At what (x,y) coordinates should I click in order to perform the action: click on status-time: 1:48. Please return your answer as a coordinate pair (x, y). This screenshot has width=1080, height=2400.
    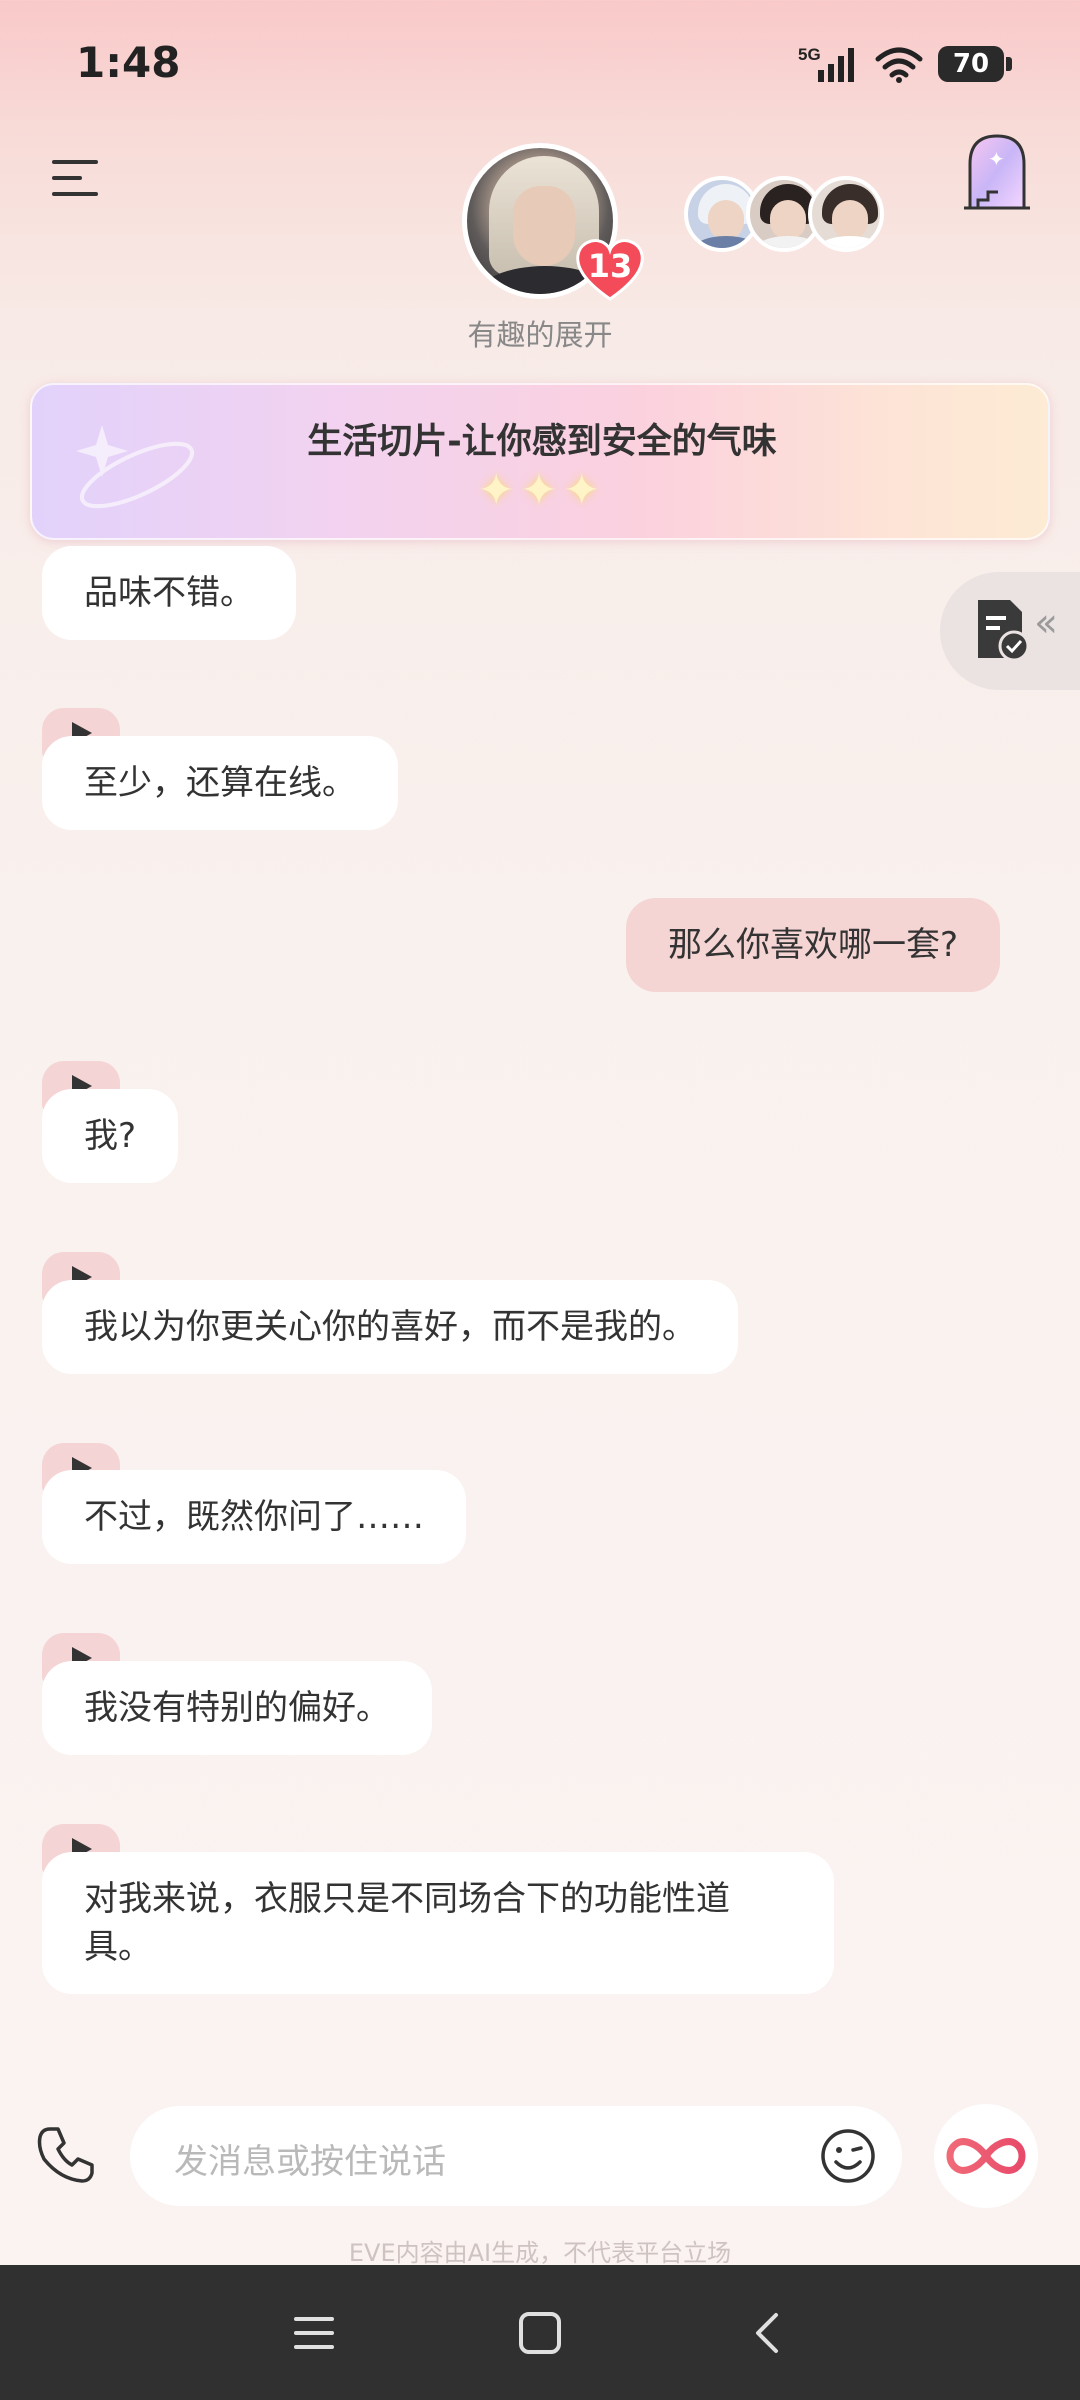
    Looking at the image, I should click on (128, 62).